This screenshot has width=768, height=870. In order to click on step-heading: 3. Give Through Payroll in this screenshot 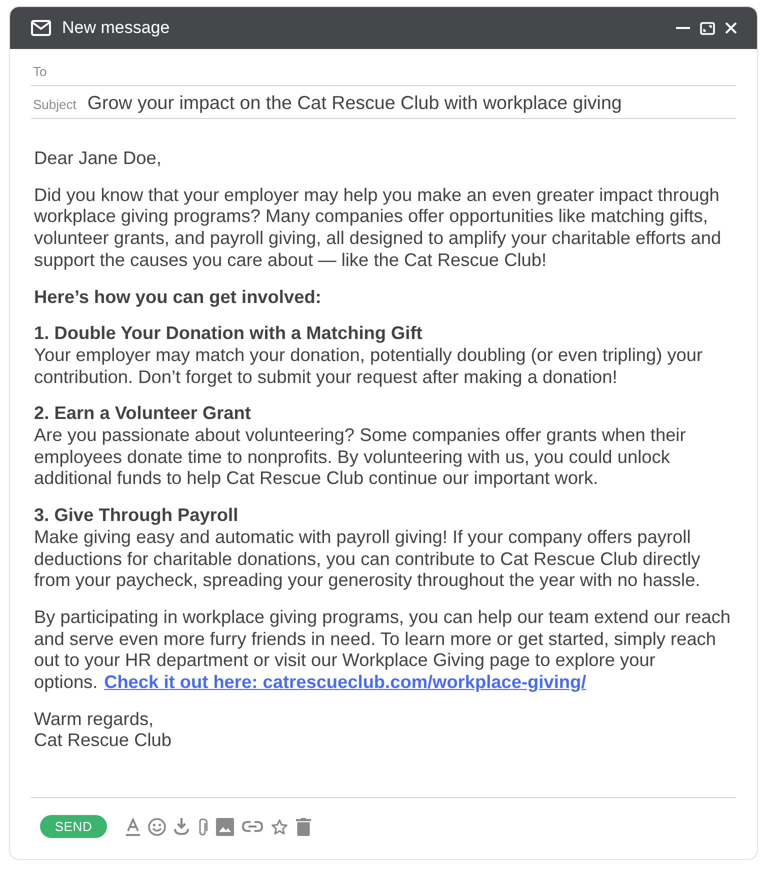, I will do `click(137, 516)`.